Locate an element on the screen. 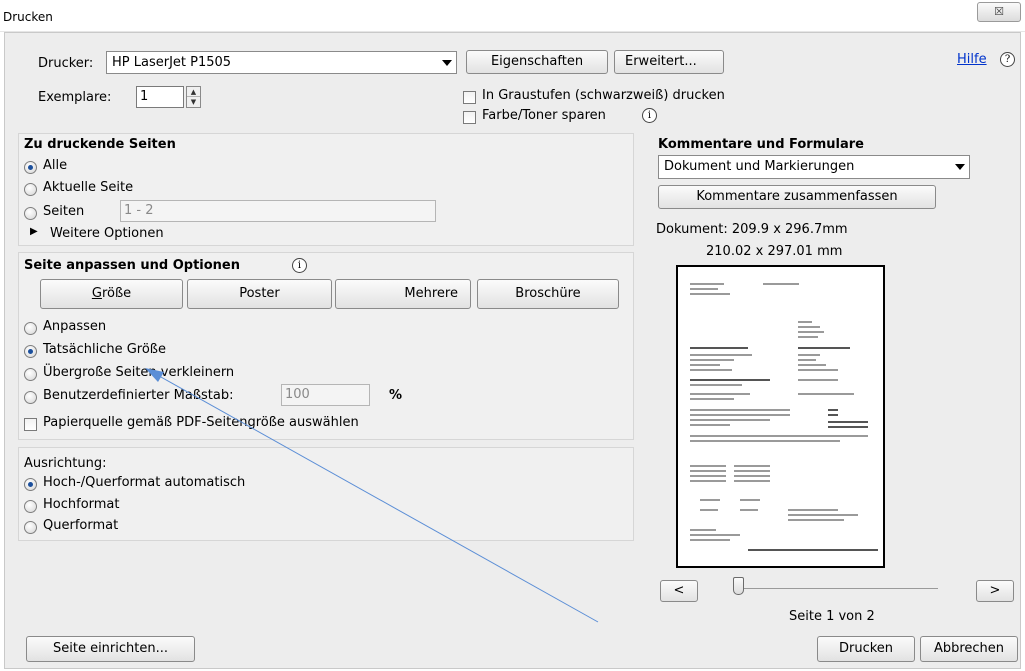 This screenshot has width=1025, height=671. more-options-toggle: Weitere Optionen is located at coordinates (107, 233).